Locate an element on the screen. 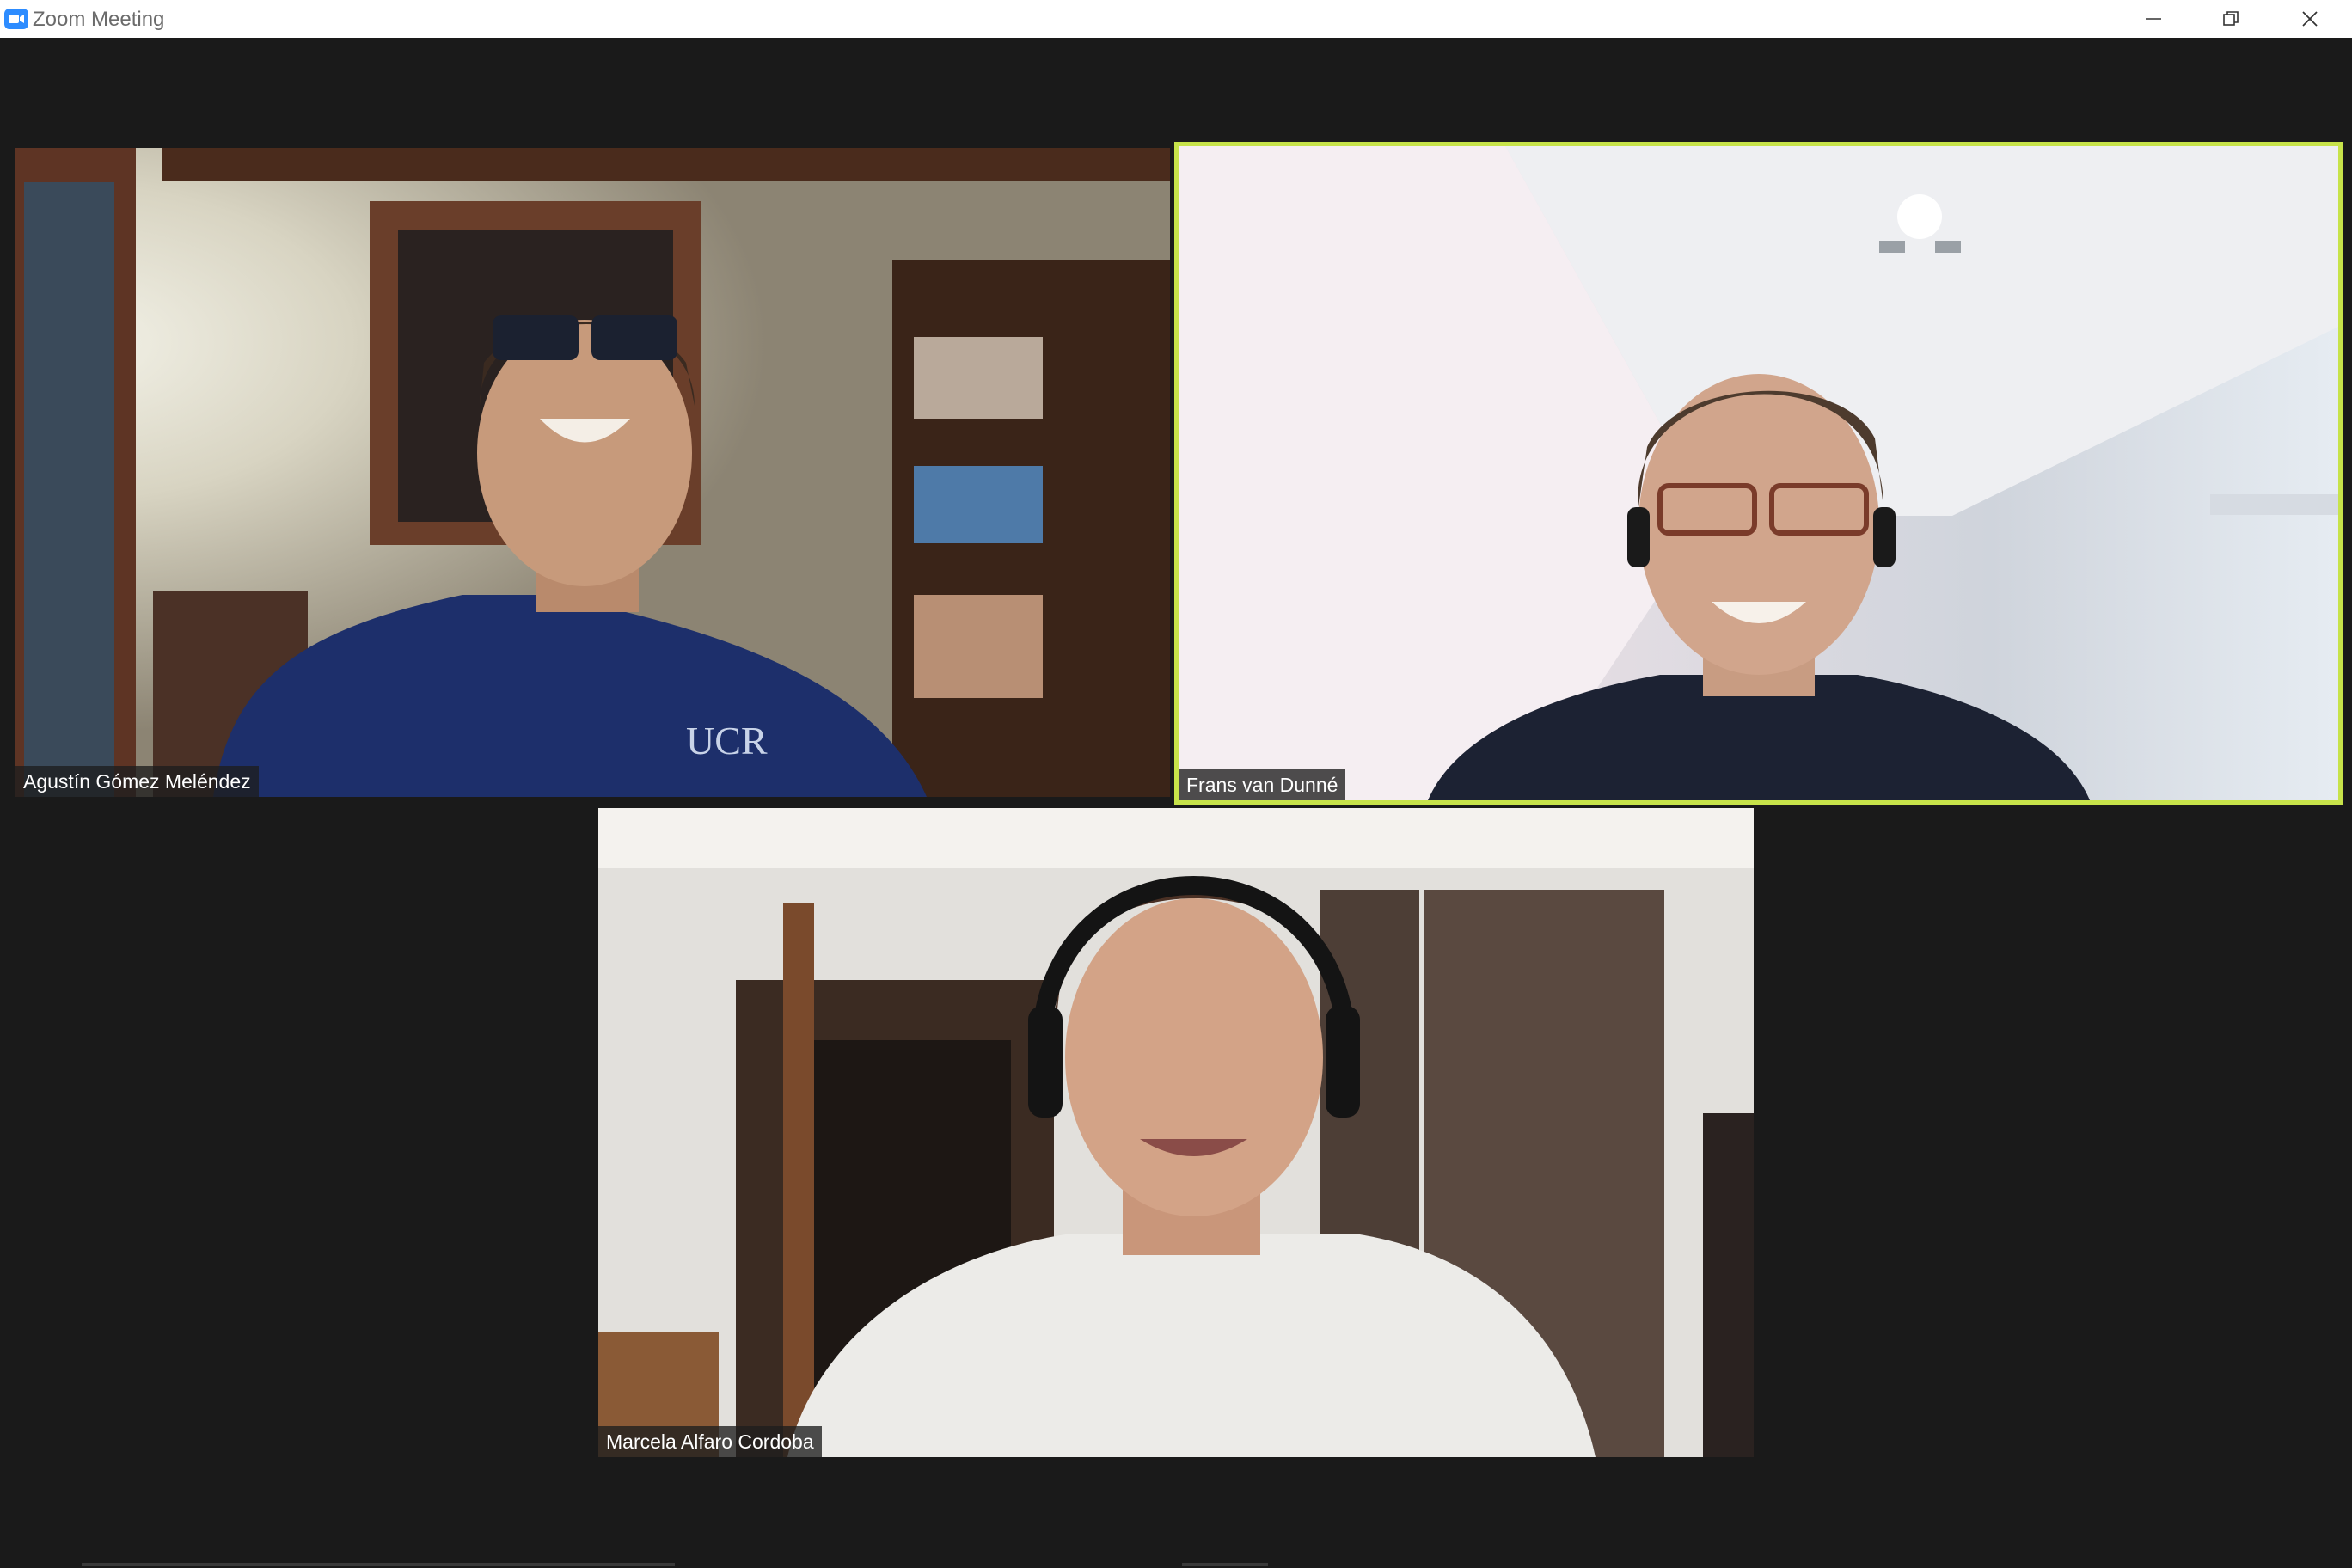 This screenshot has height=1568, width=2352. shirt-logo: UCR is located at coordinates (727, 741).